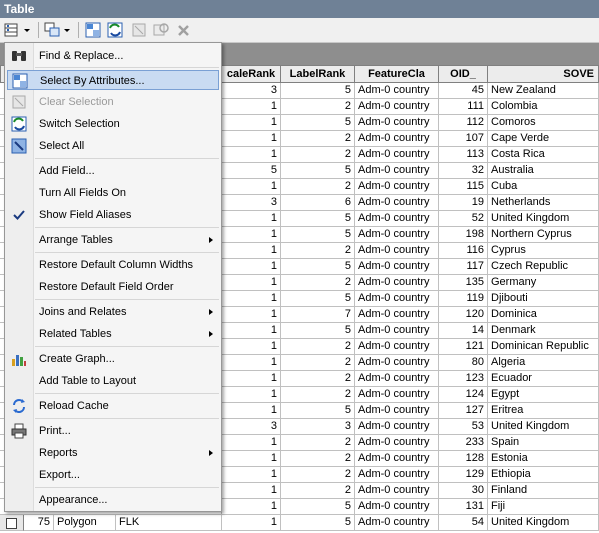  Describe the element at coordinates (543, 475) in the screenshot. I see `cell-sovereignt: Ethiopia` at that location.